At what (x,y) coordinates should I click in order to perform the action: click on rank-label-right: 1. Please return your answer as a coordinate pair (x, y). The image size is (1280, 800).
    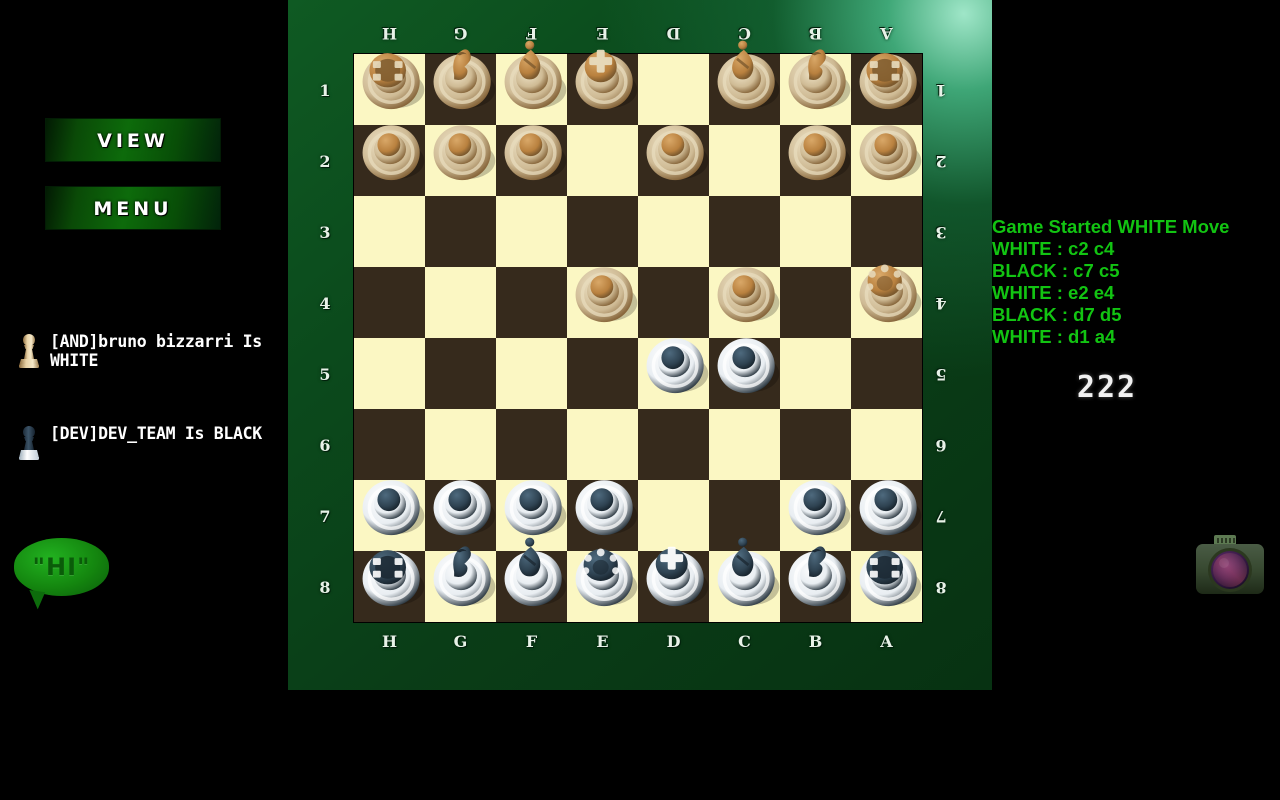
    Looking at the image, I should click on (941, 90).